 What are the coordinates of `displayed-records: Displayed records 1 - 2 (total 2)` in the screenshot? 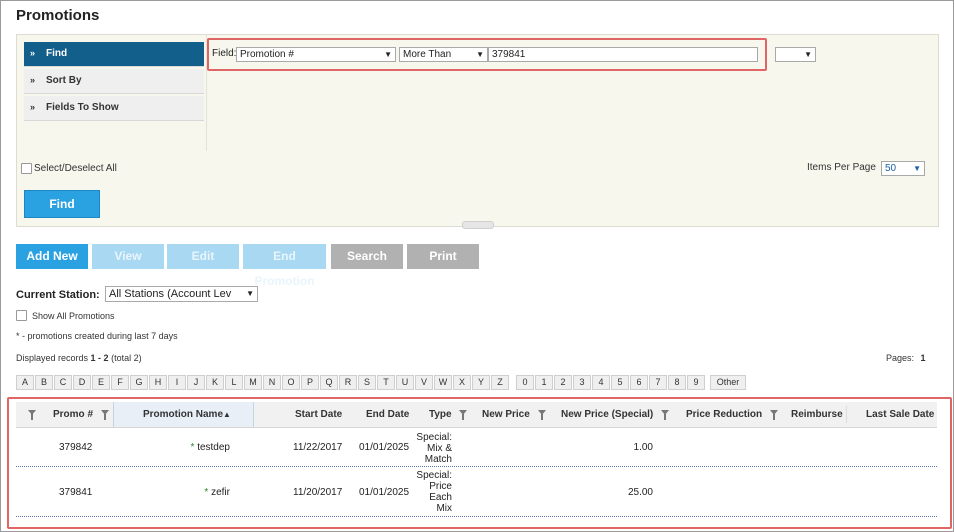 It's located at (79, 358).